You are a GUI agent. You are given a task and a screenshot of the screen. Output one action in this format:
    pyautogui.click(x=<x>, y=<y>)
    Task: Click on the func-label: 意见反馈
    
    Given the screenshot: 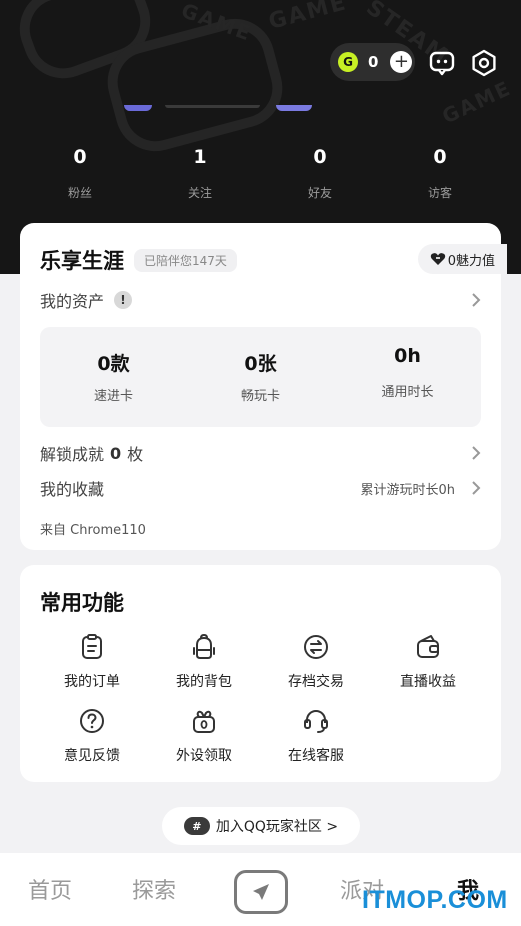 What is the action you would take?
    pyautogui.click(x=92, y=756)
    